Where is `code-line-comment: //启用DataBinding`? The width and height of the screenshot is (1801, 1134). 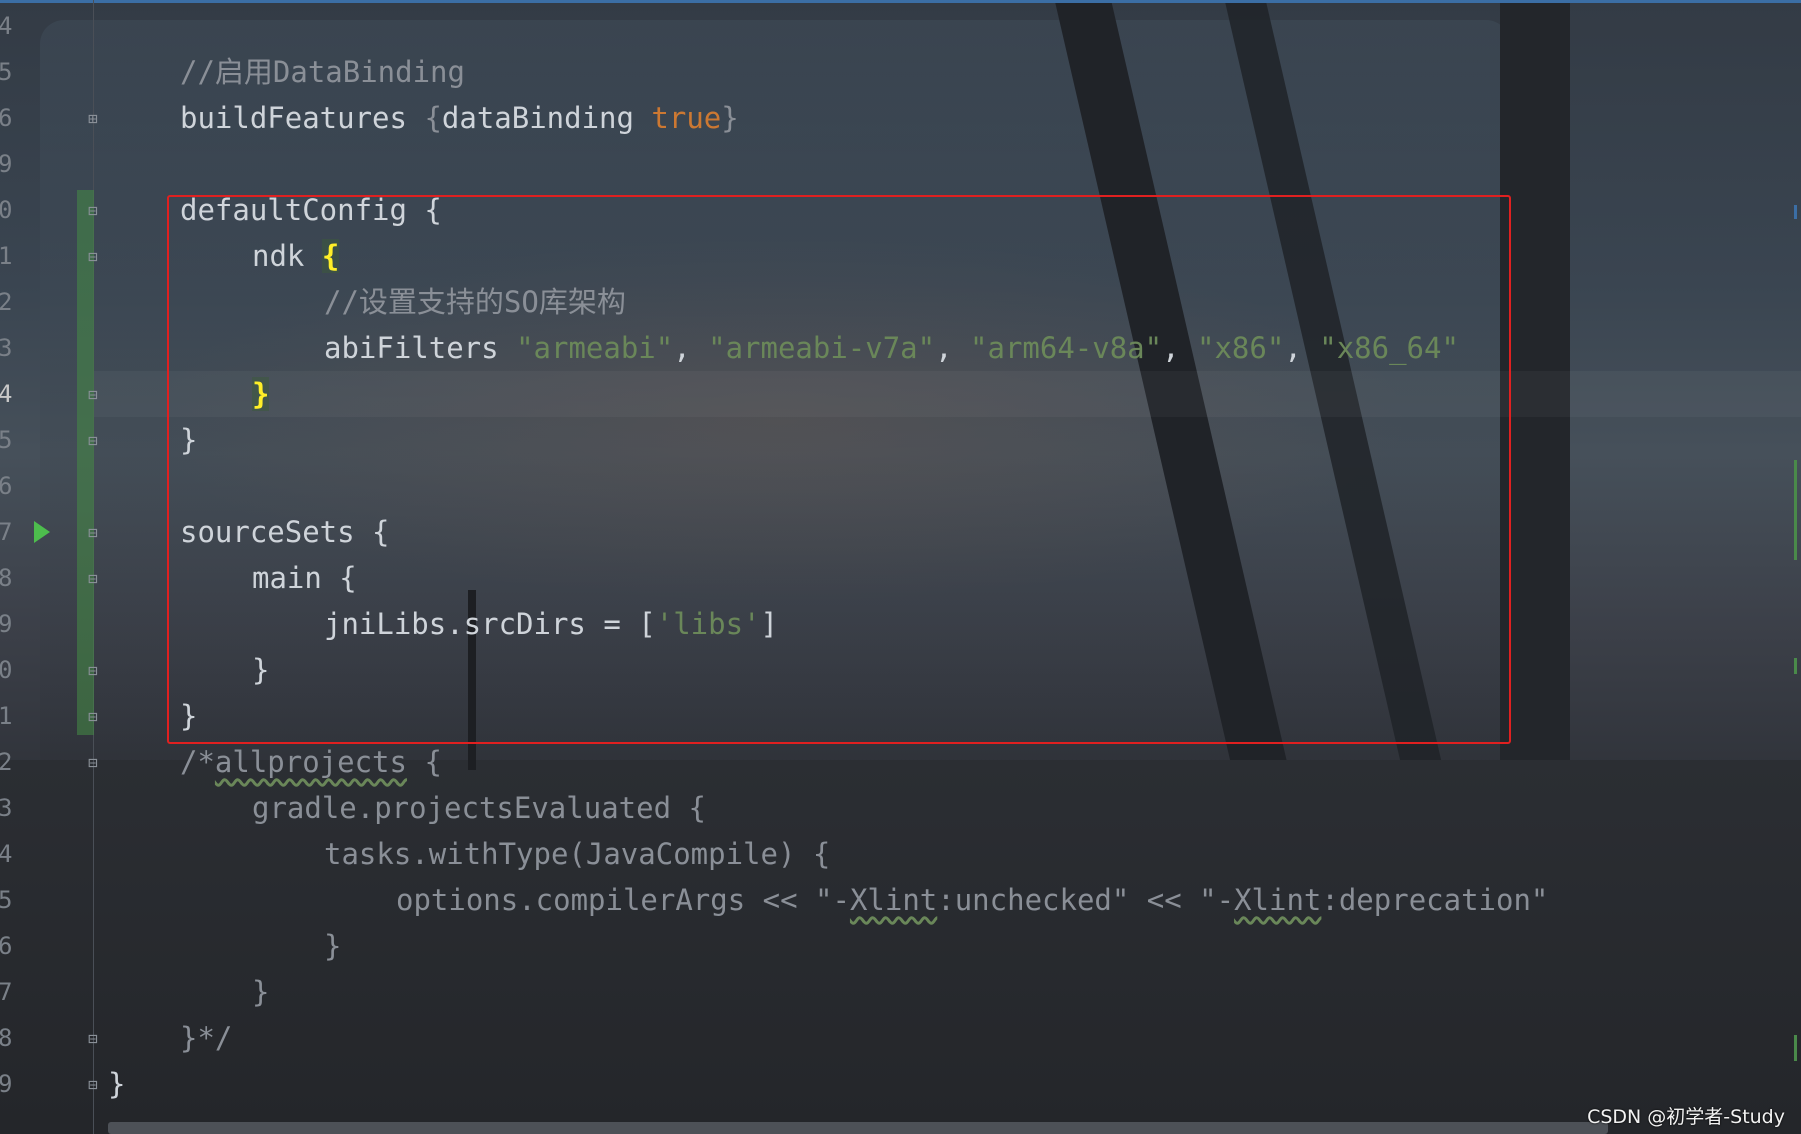 code-line-comment: //启用DataBinding is located at coordinates (322, 72).